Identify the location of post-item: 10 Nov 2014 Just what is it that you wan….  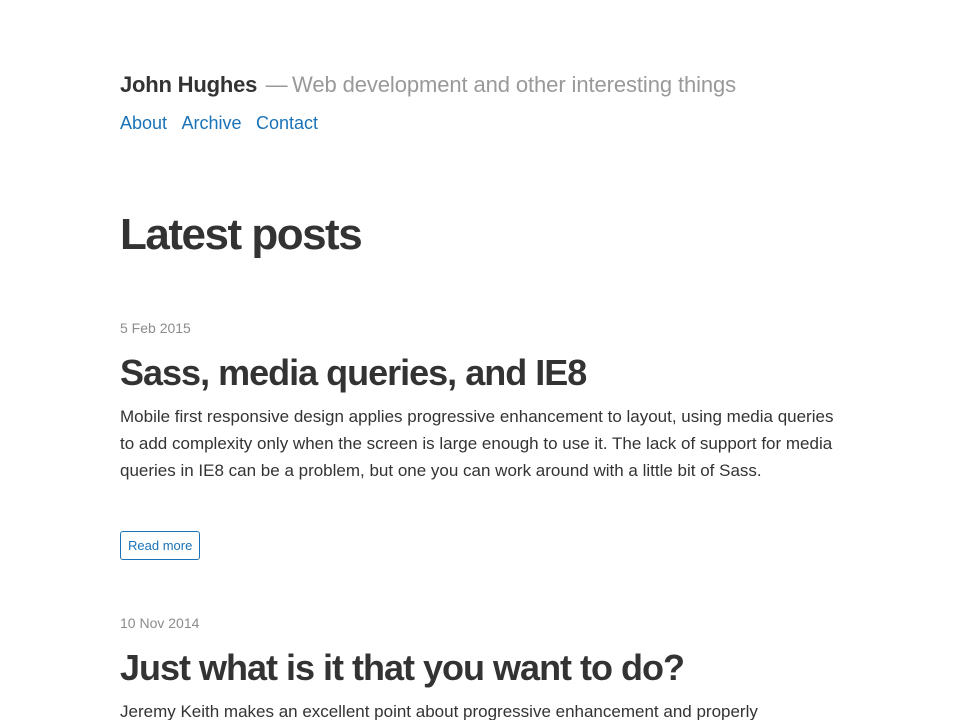
(480, 667).